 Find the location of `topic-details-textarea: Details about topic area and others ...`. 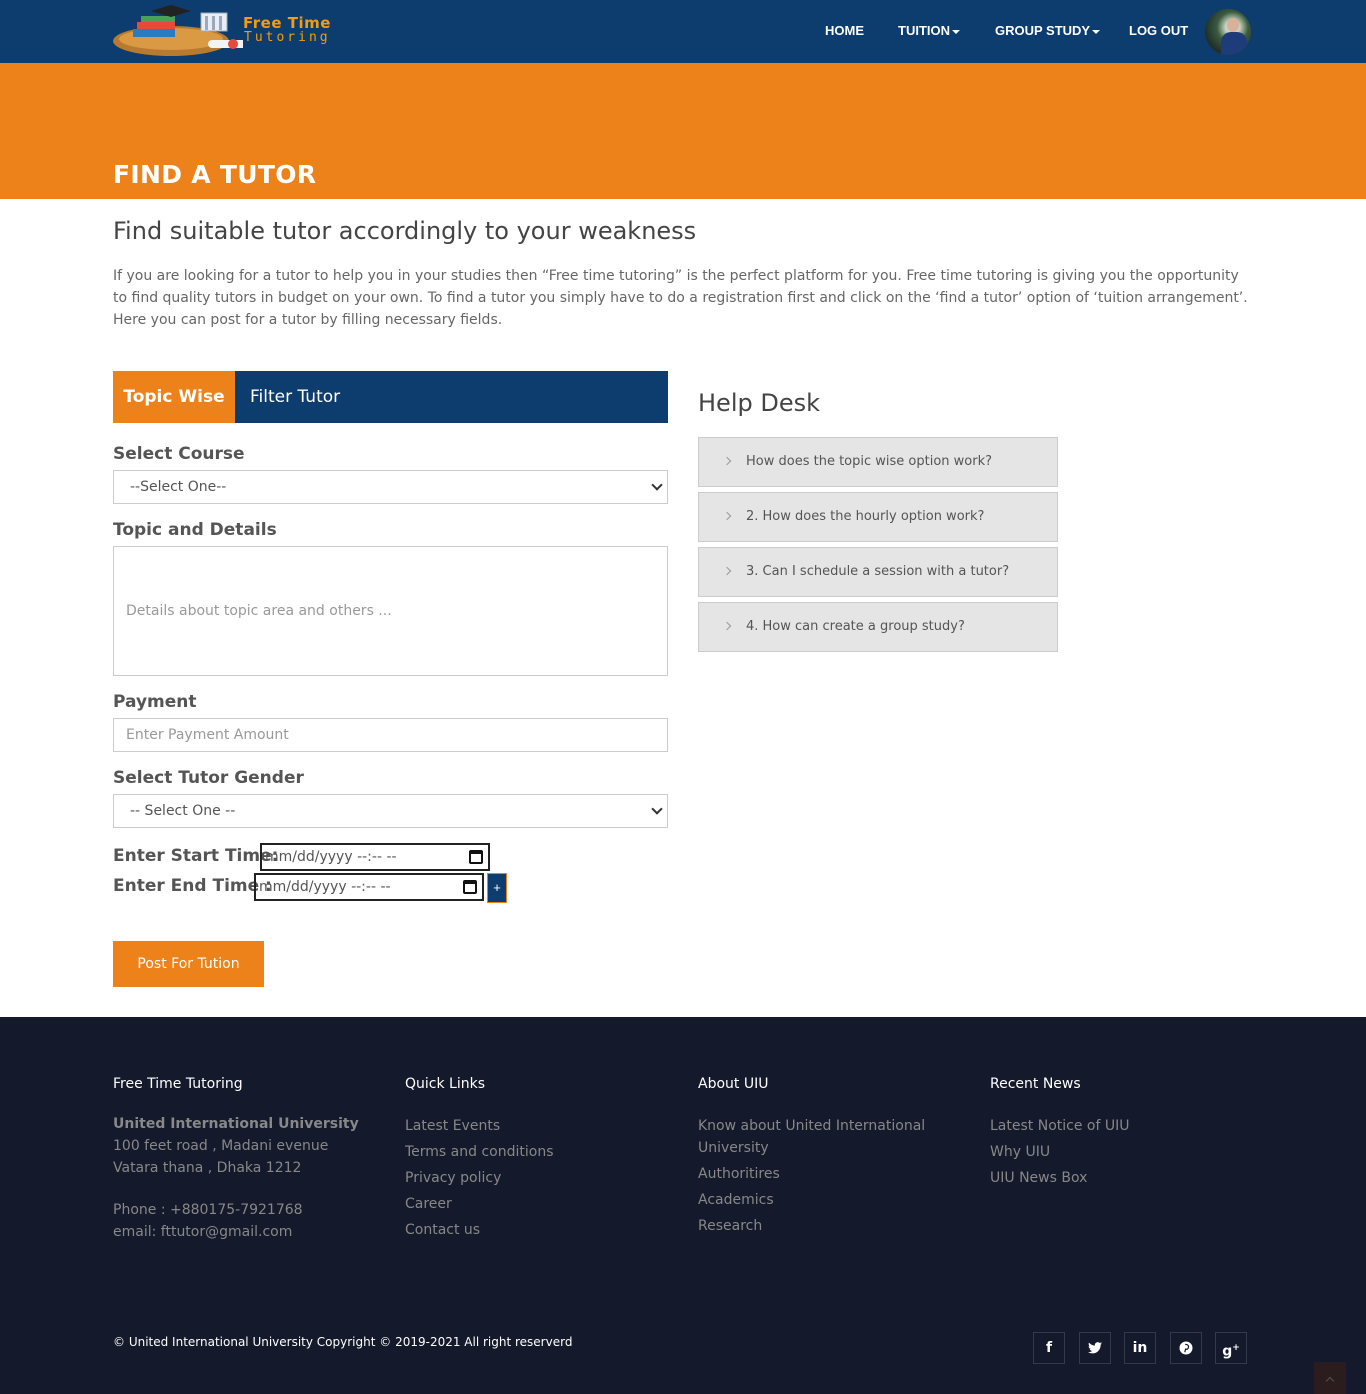

topic-details-textarea: Details about topic area and others ... is located at coordinates (390, 611).